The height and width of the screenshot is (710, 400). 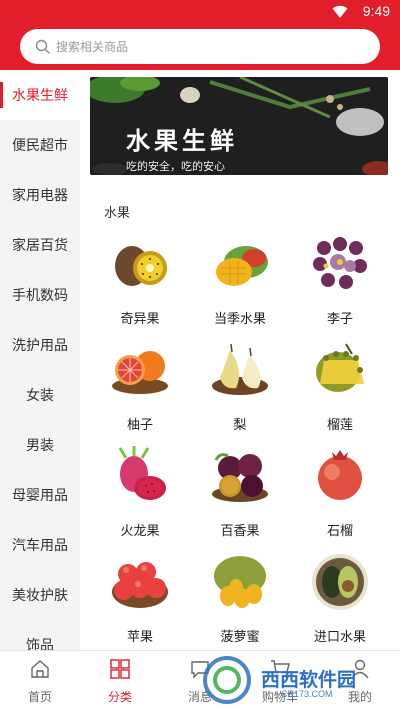 I want to click on category-icon, so click(x=120, y=669).